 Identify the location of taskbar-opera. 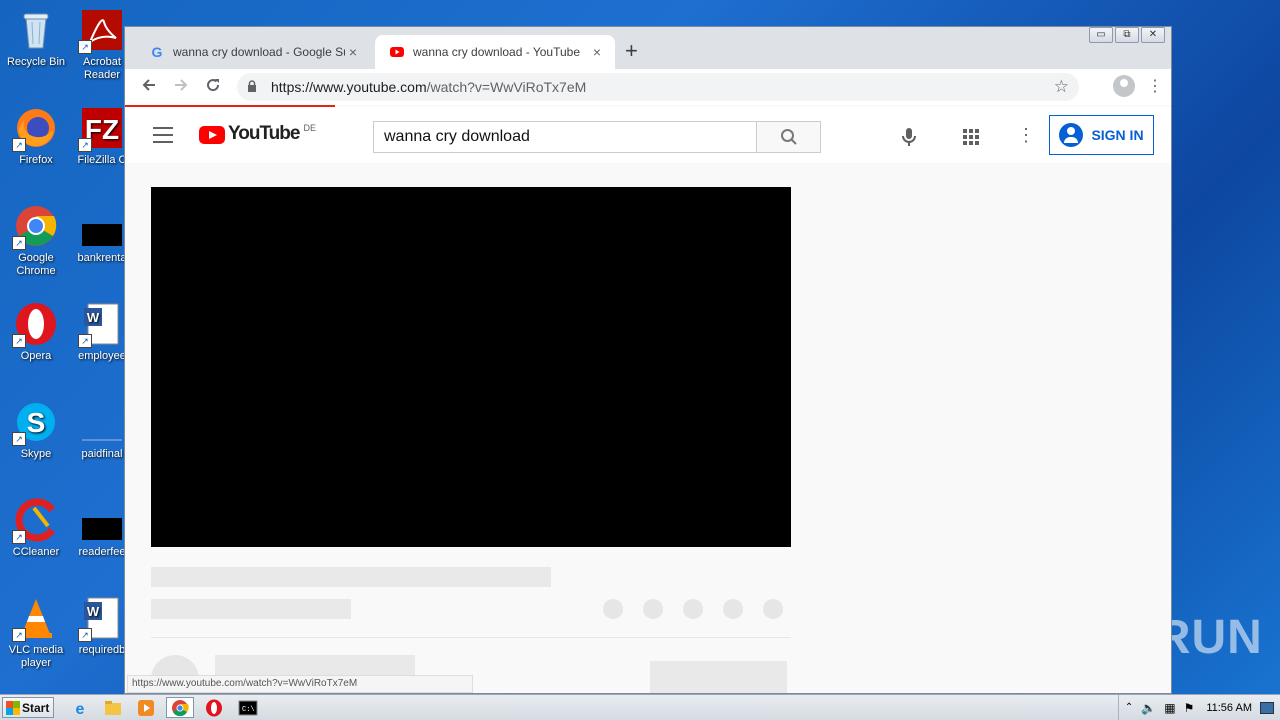
(214, 707).